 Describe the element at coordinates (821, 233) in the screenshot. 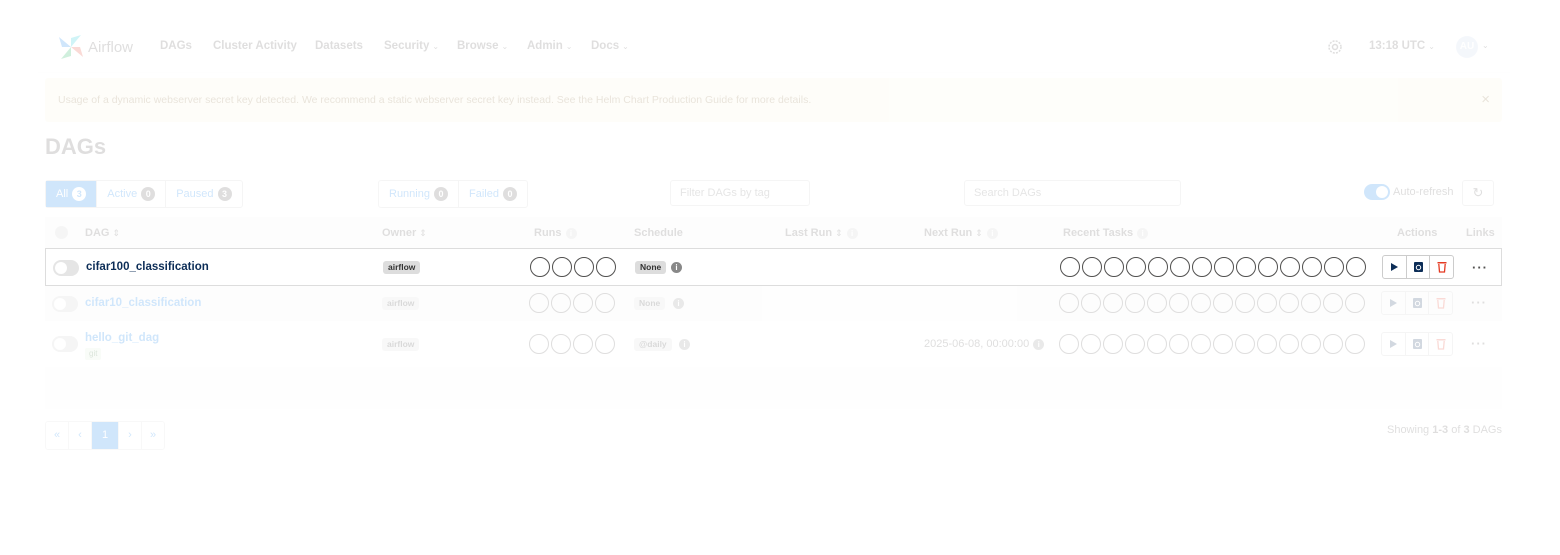

I see `header-last-run: Last Run ⇕ i` at that location.